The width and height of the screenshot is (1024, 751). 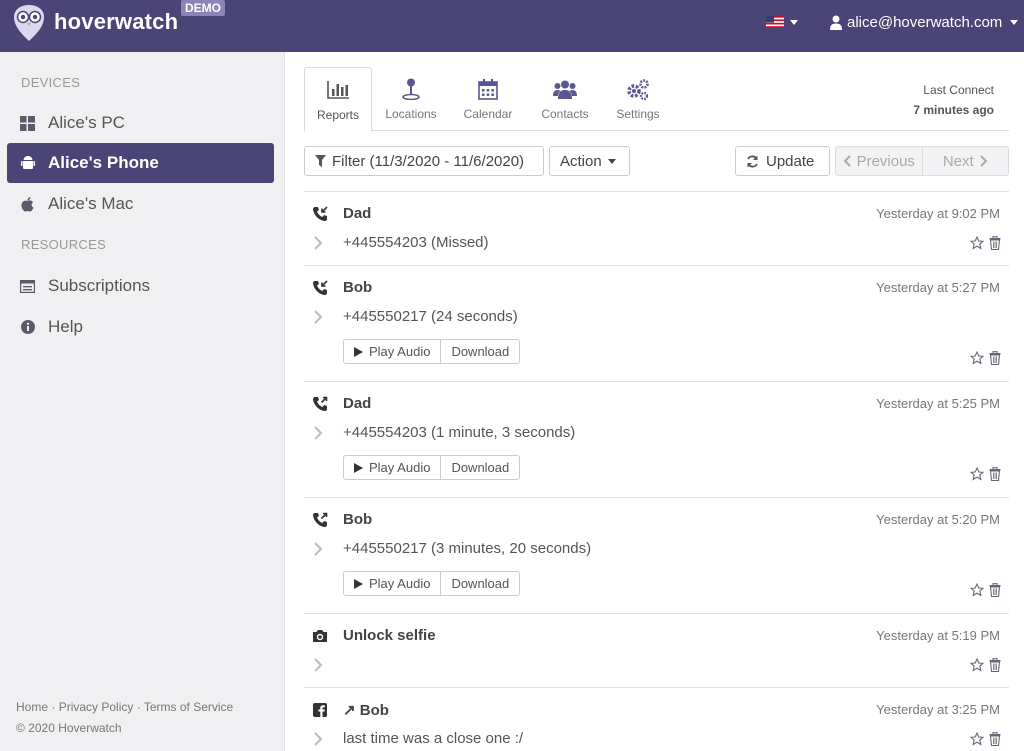 I want to click on update-button: Update, so click(x=782, y=161).